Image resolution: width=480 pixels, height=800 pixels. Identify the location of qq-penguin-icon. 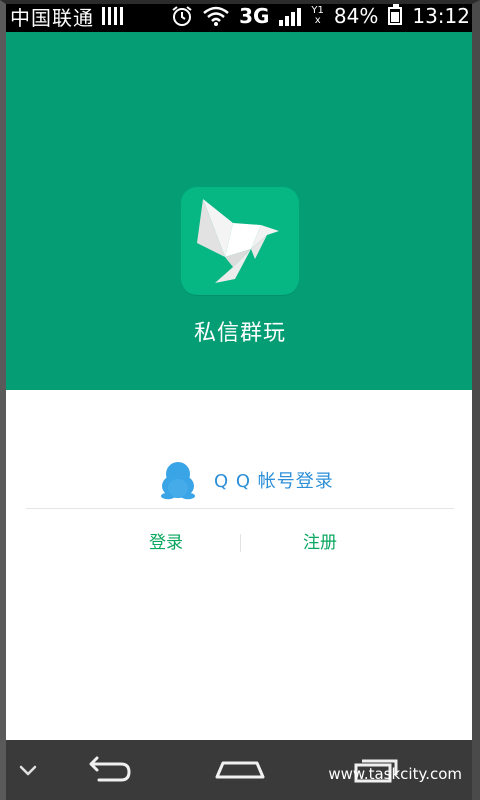
(178, 481).